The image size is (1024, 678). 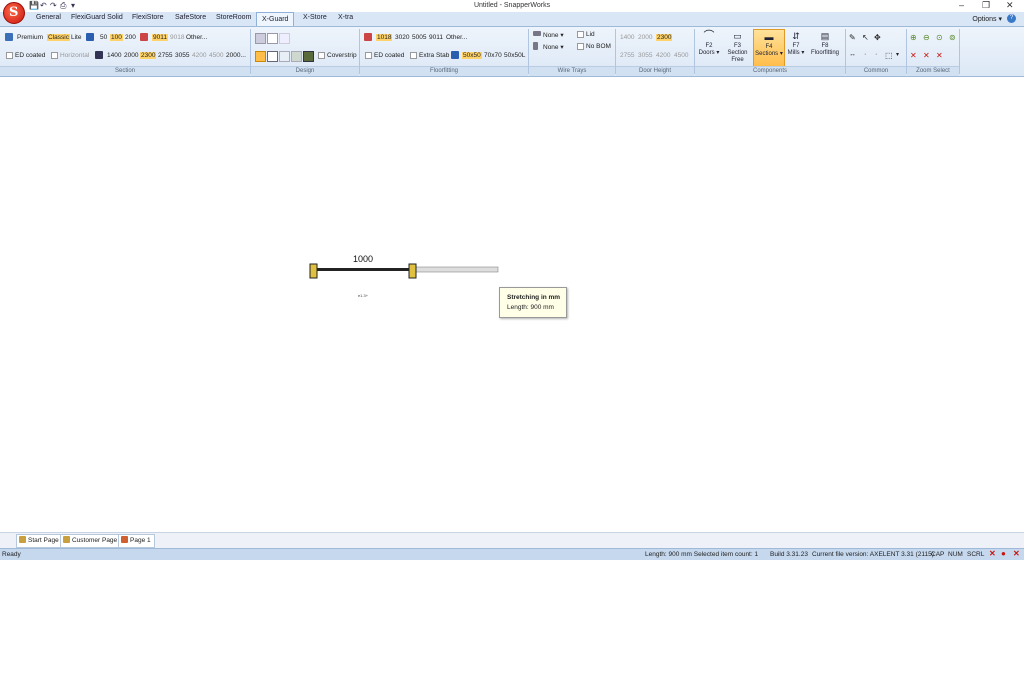 I want to click on status-error-icon: ✕, so click(x=993, y=554).